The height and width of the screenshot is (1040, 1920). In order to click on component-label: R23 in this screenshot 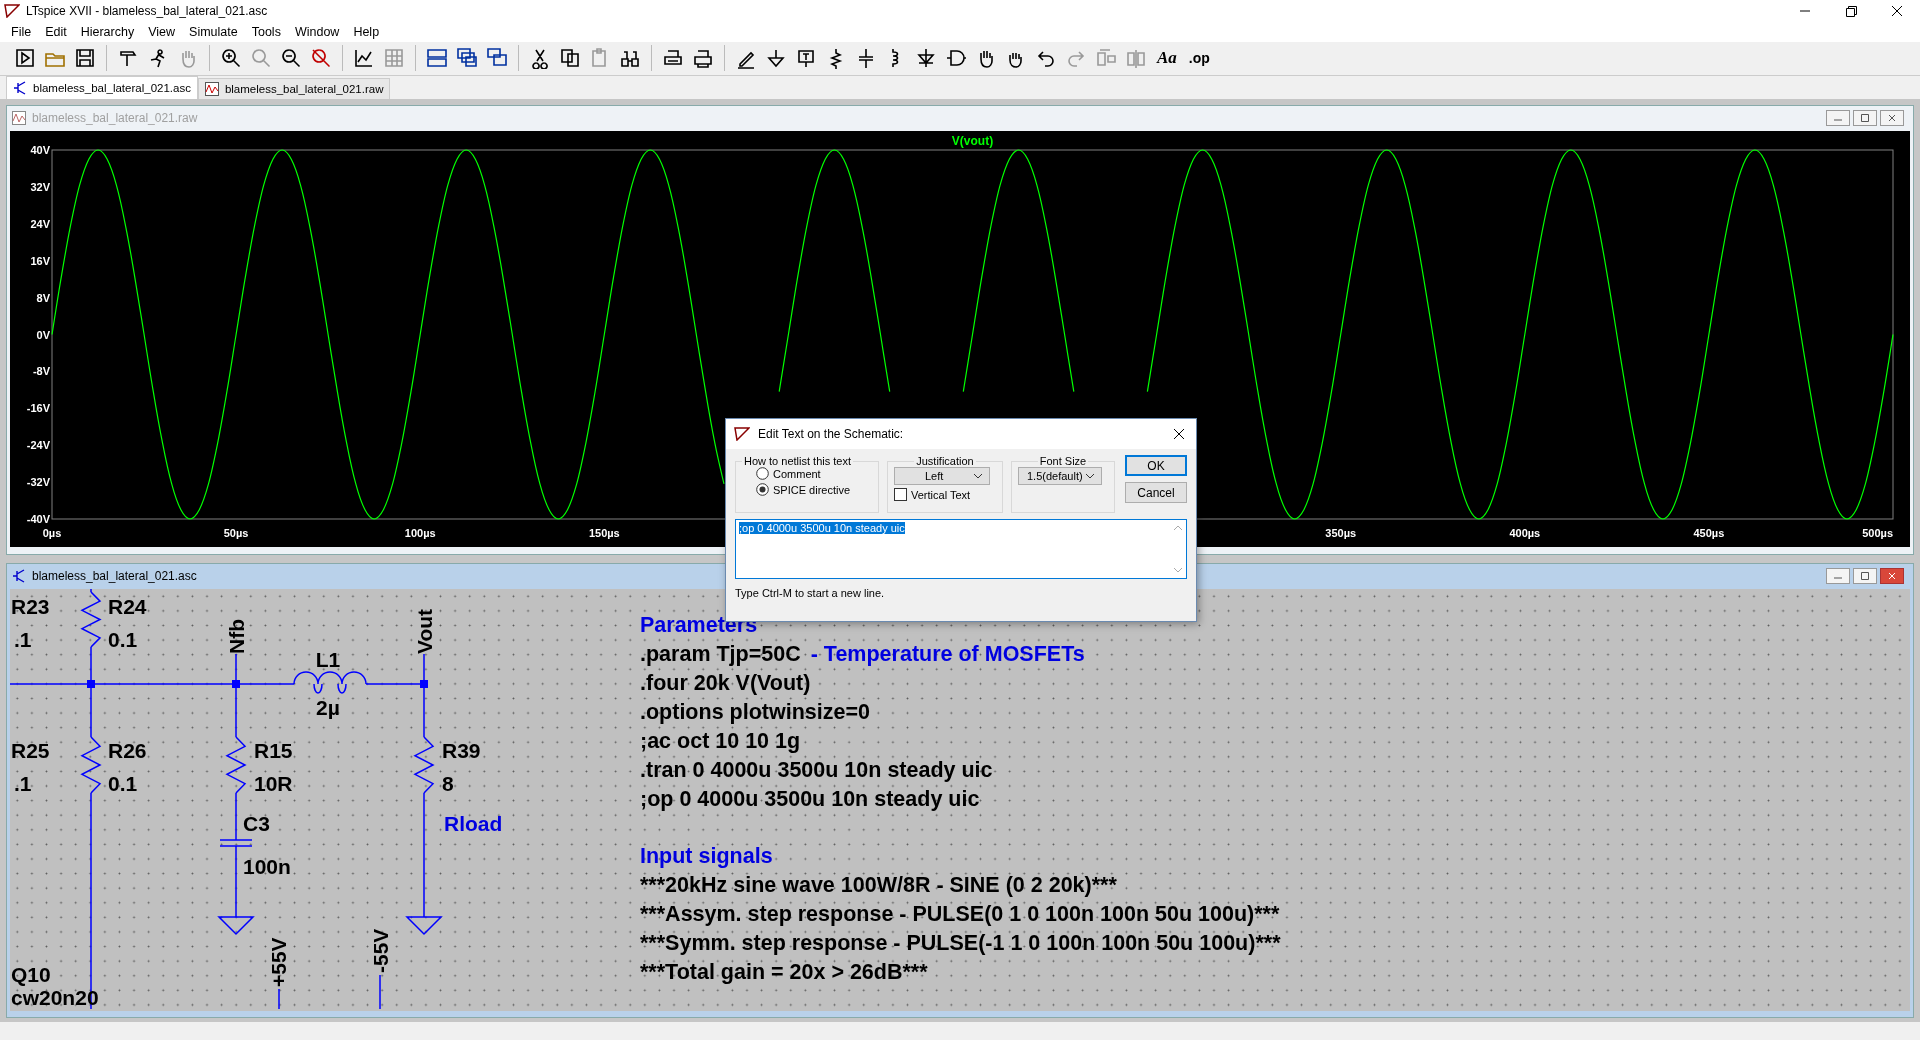, I will do `click(30, 606)`.